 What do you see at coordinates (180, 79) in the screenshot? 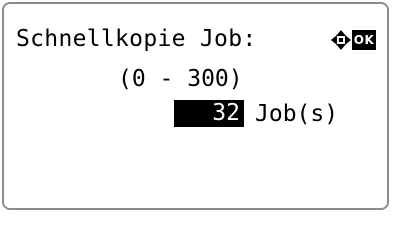
I see `range-hint: (0 - 300)` at bounding box center [180, 79].